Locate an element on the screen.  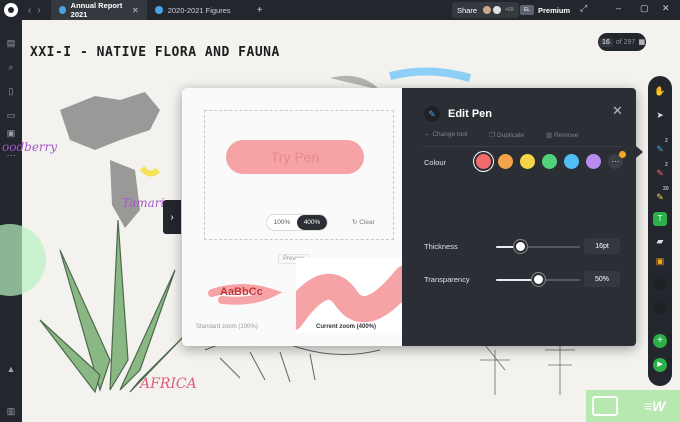
clear-label: Clear is located at coordinates (367, 222).